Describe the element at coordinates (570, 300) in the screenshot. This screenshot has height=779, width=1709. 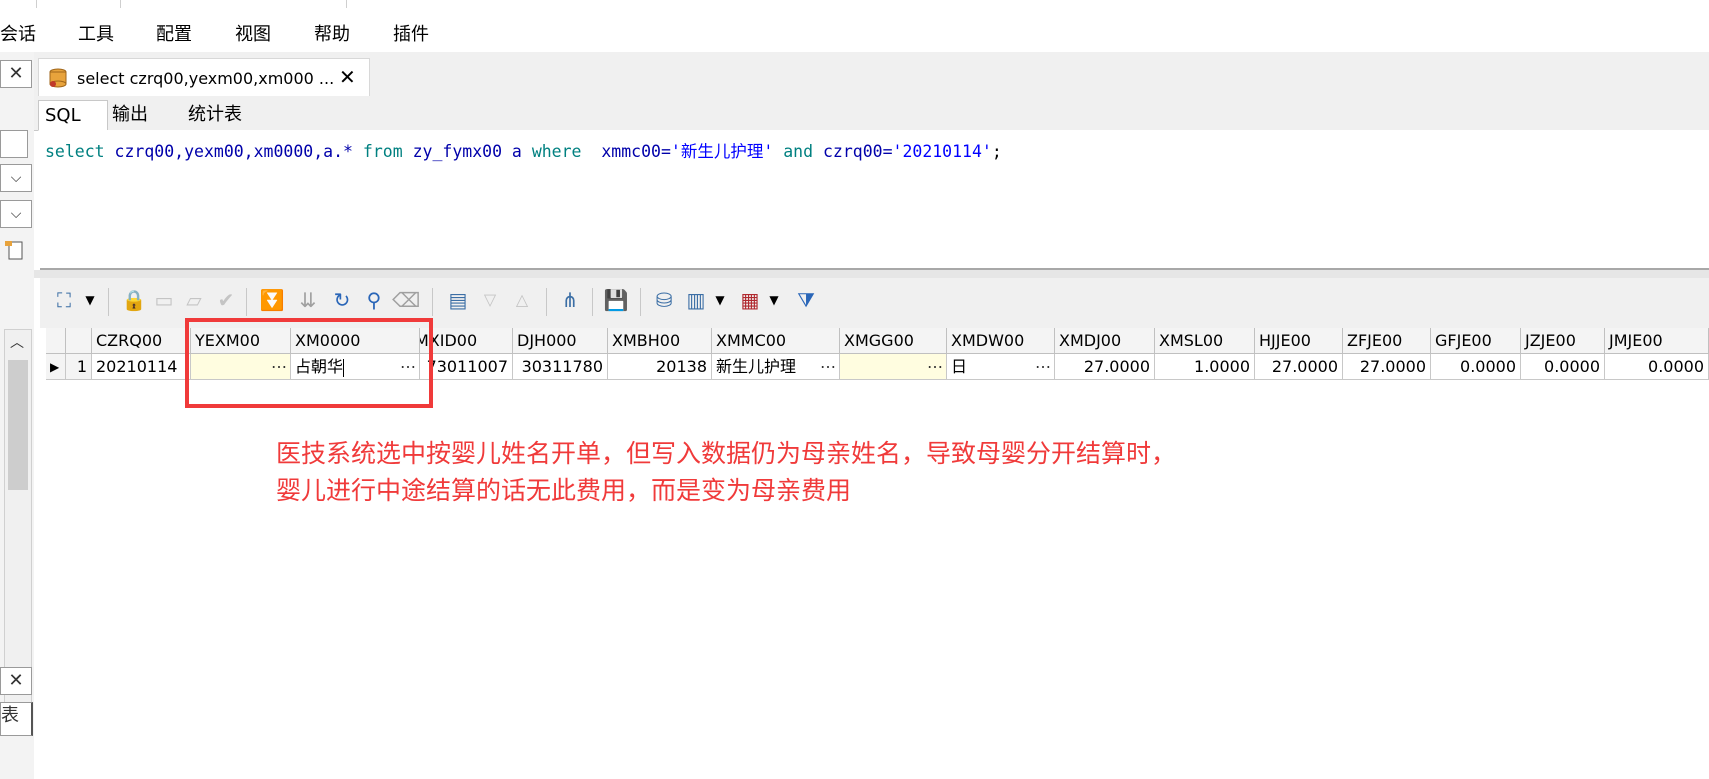
I see `tree-icon: ⋔` at that location.